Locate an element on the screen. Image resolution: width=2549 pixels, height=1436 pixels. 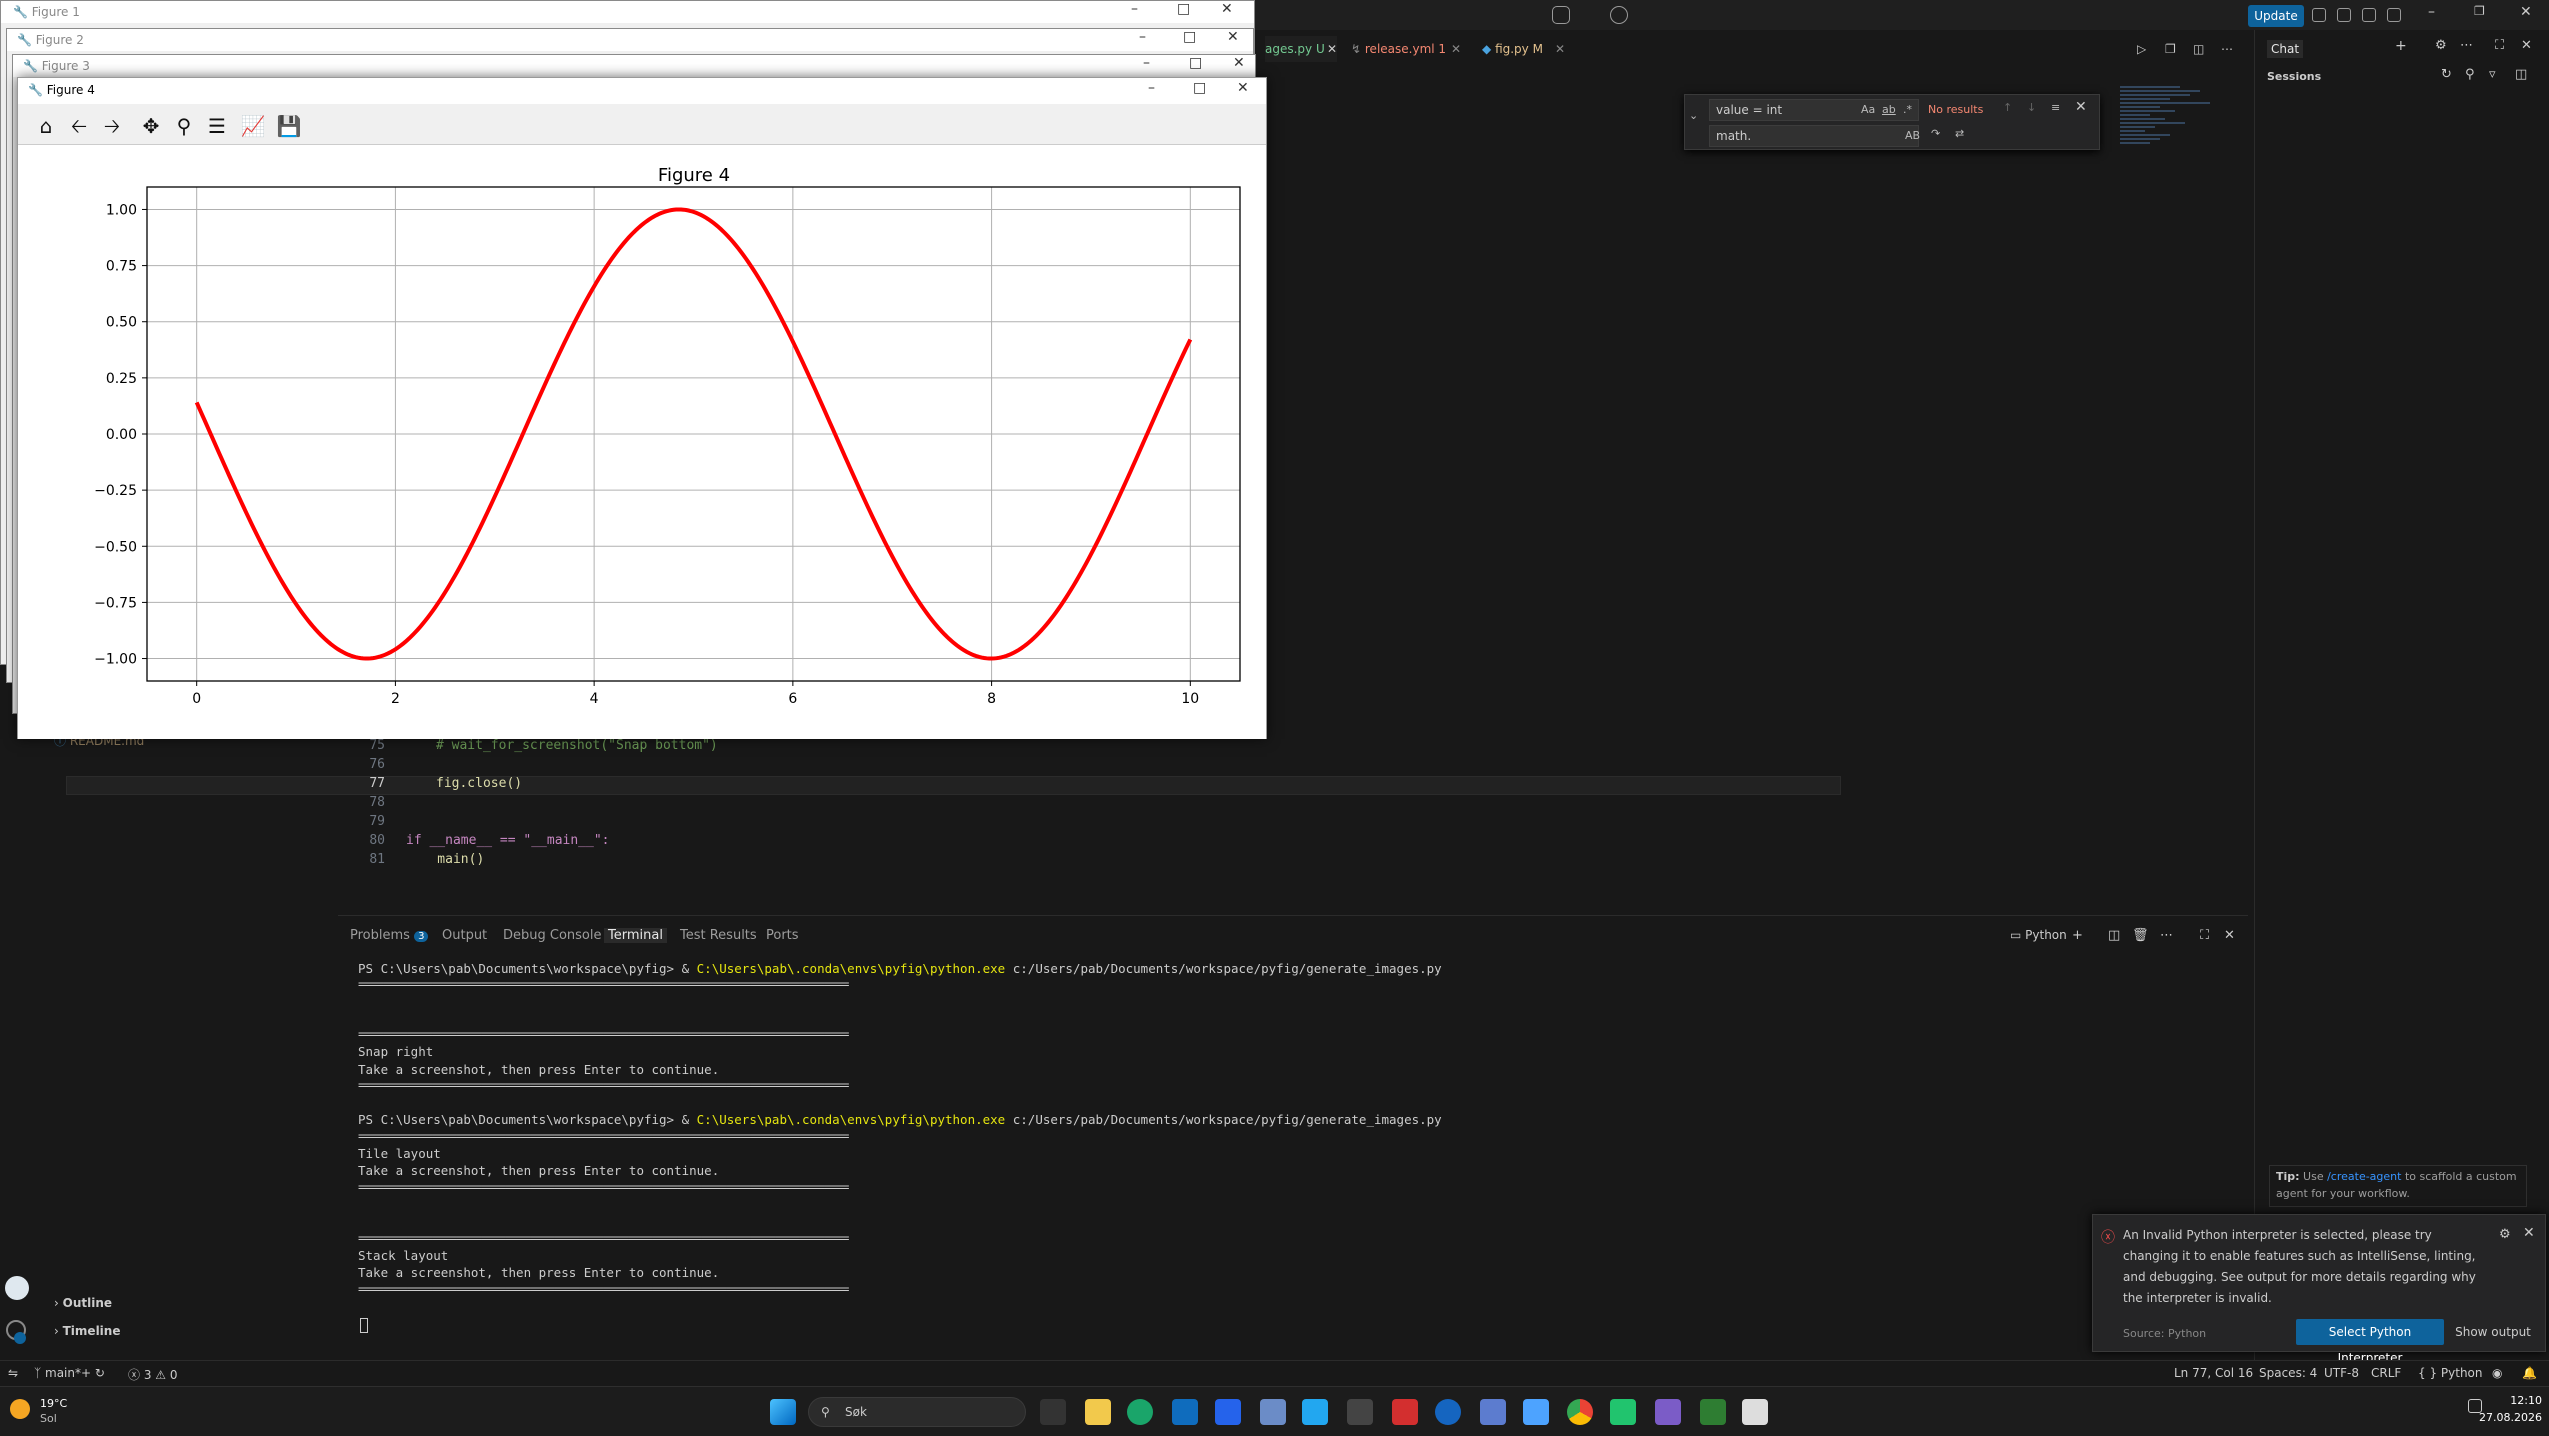
notification-settings-icon: ⚙ is located at coordinates (2505, 1234).